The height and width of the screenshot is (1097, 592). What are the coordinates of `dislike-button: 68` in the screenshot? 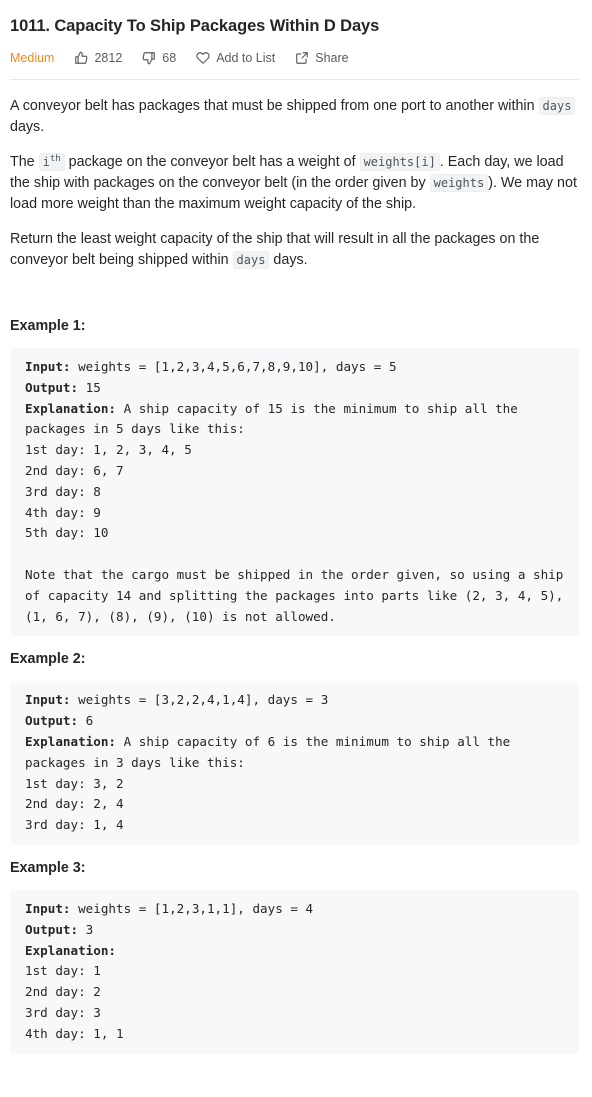 It's located at (159, 58).